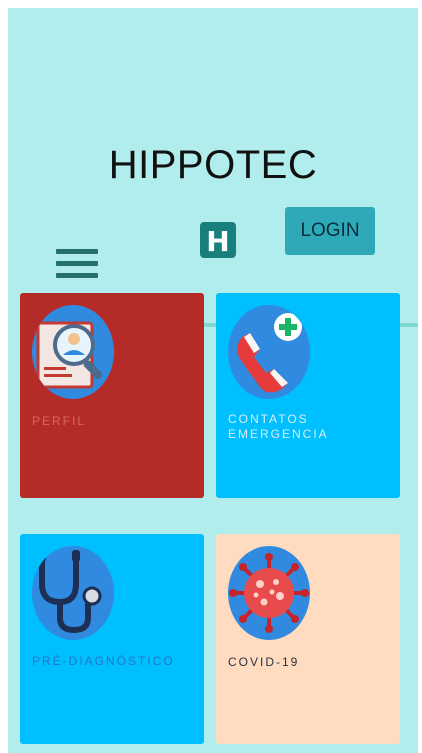 Image resolution: width=422 pixels, height=753 pixels. What do you see at coordinates (278, 426) in the screenshot?
I see `card-label: CONTATOS EMERGENCIA` at bounding box center [278, 426].